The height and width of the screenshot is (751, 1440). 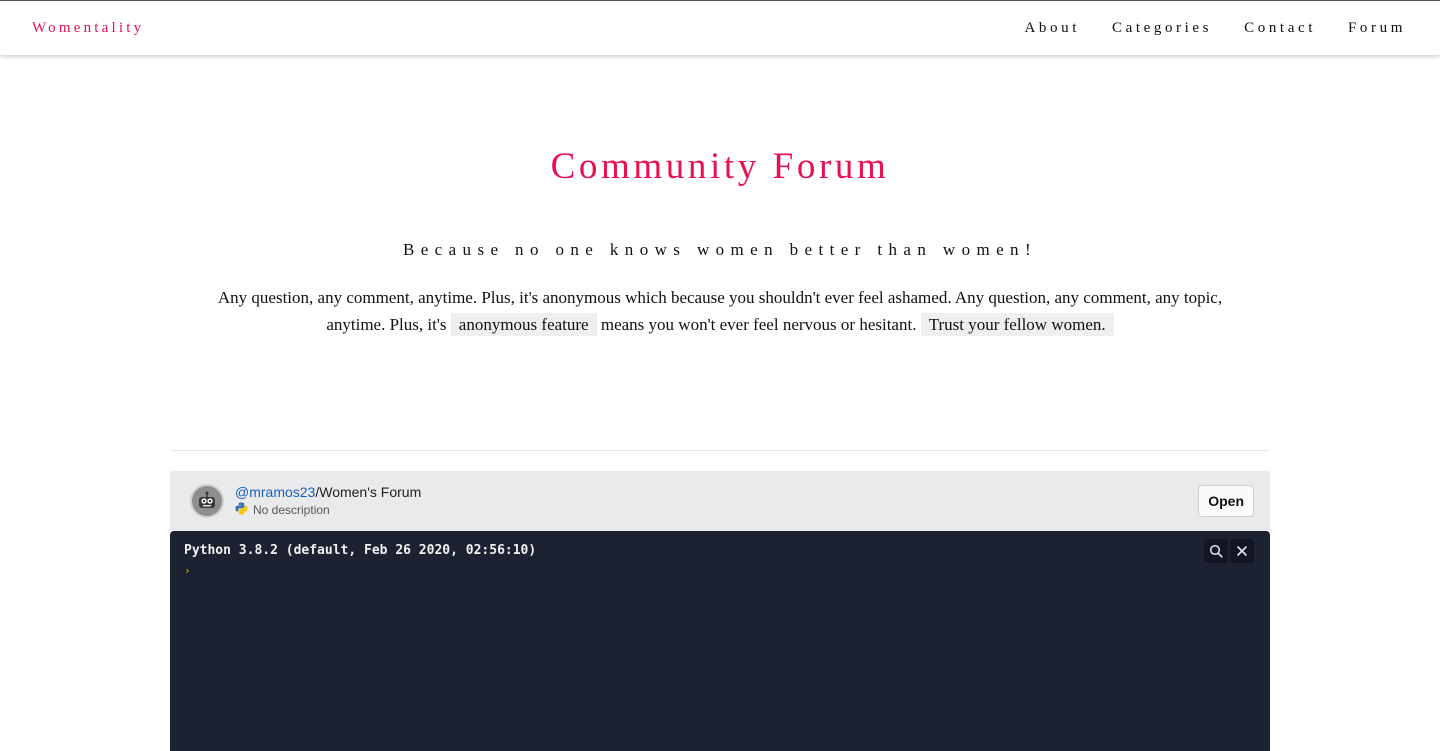 What do you see at coordinates (207, 501) in the screenshot?
I see `robot-avatar-icon` at bounding box center [207, 501].